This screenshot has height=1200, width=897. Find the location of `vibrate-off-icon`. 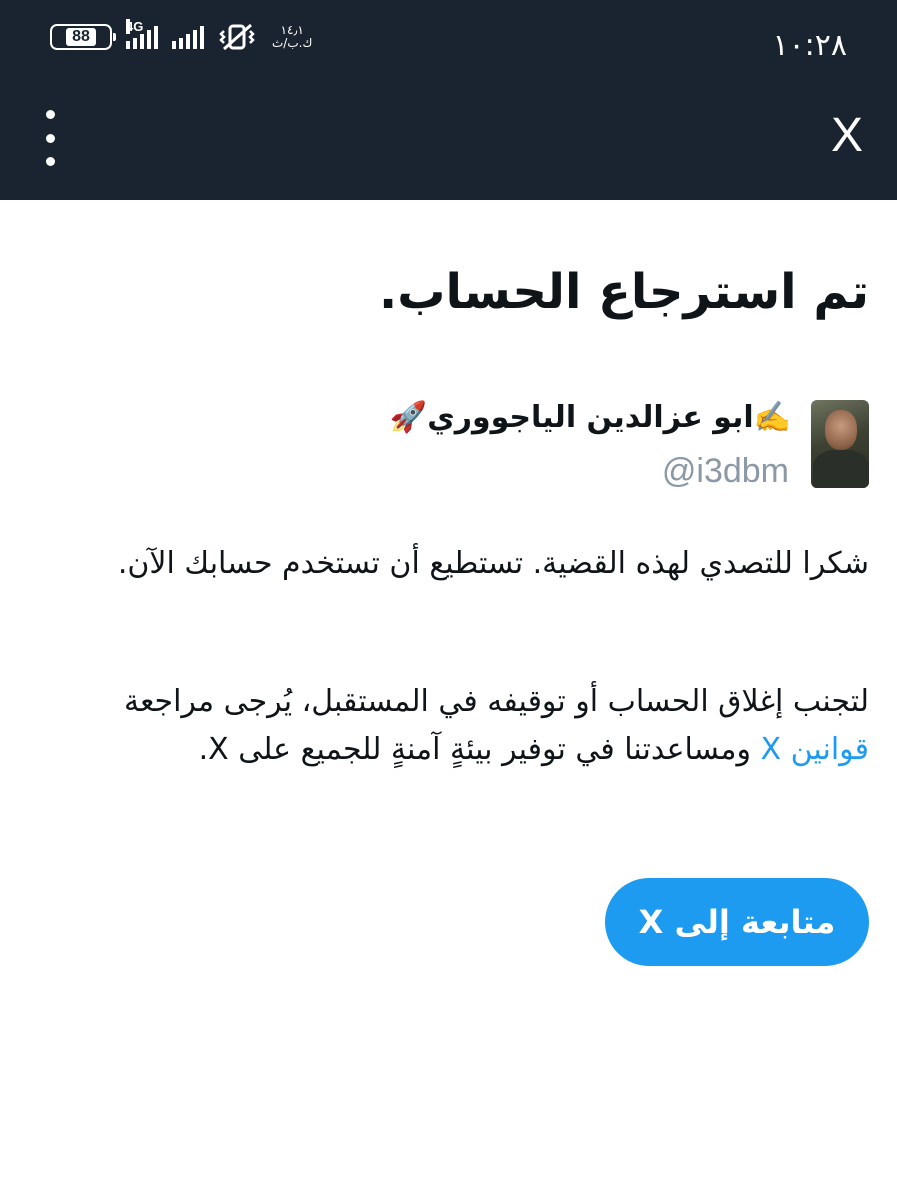

vibrate-off-icon is located at coordinates (237, 37).